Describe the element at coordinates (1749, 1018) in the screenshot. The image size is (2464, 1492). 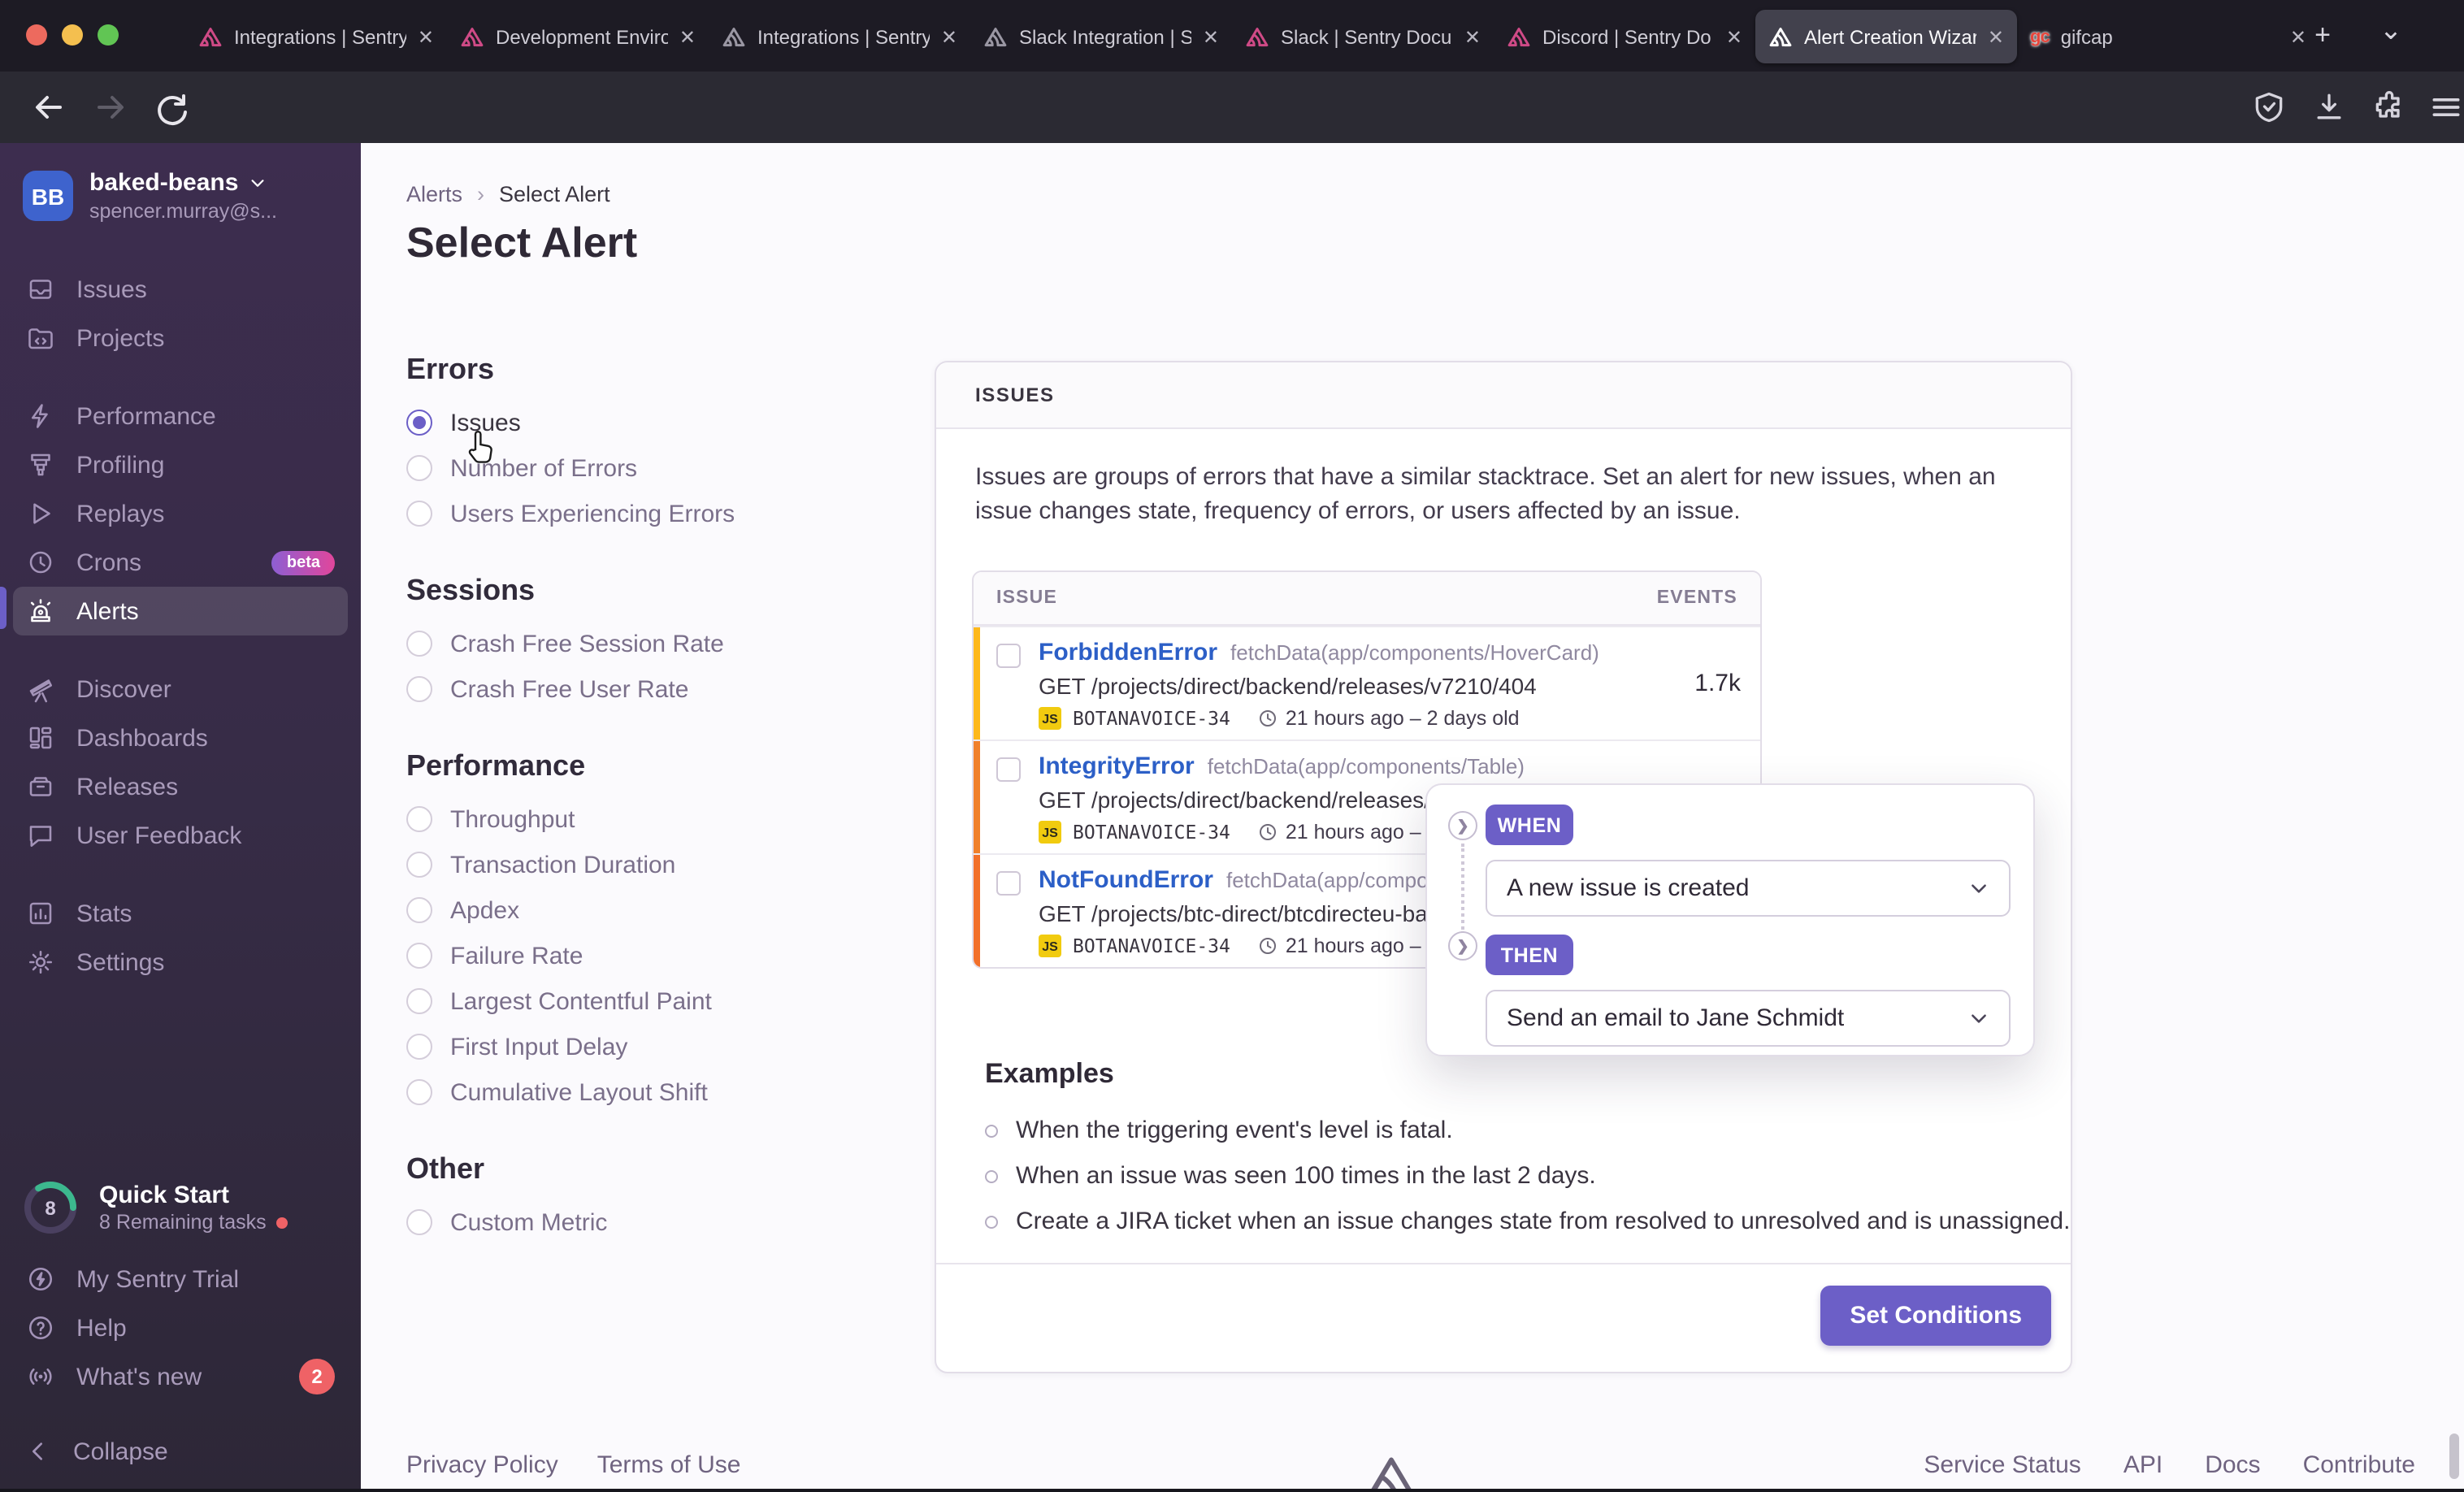
I see `then-action-select: Send an email to Jane Schmidt` at that location.